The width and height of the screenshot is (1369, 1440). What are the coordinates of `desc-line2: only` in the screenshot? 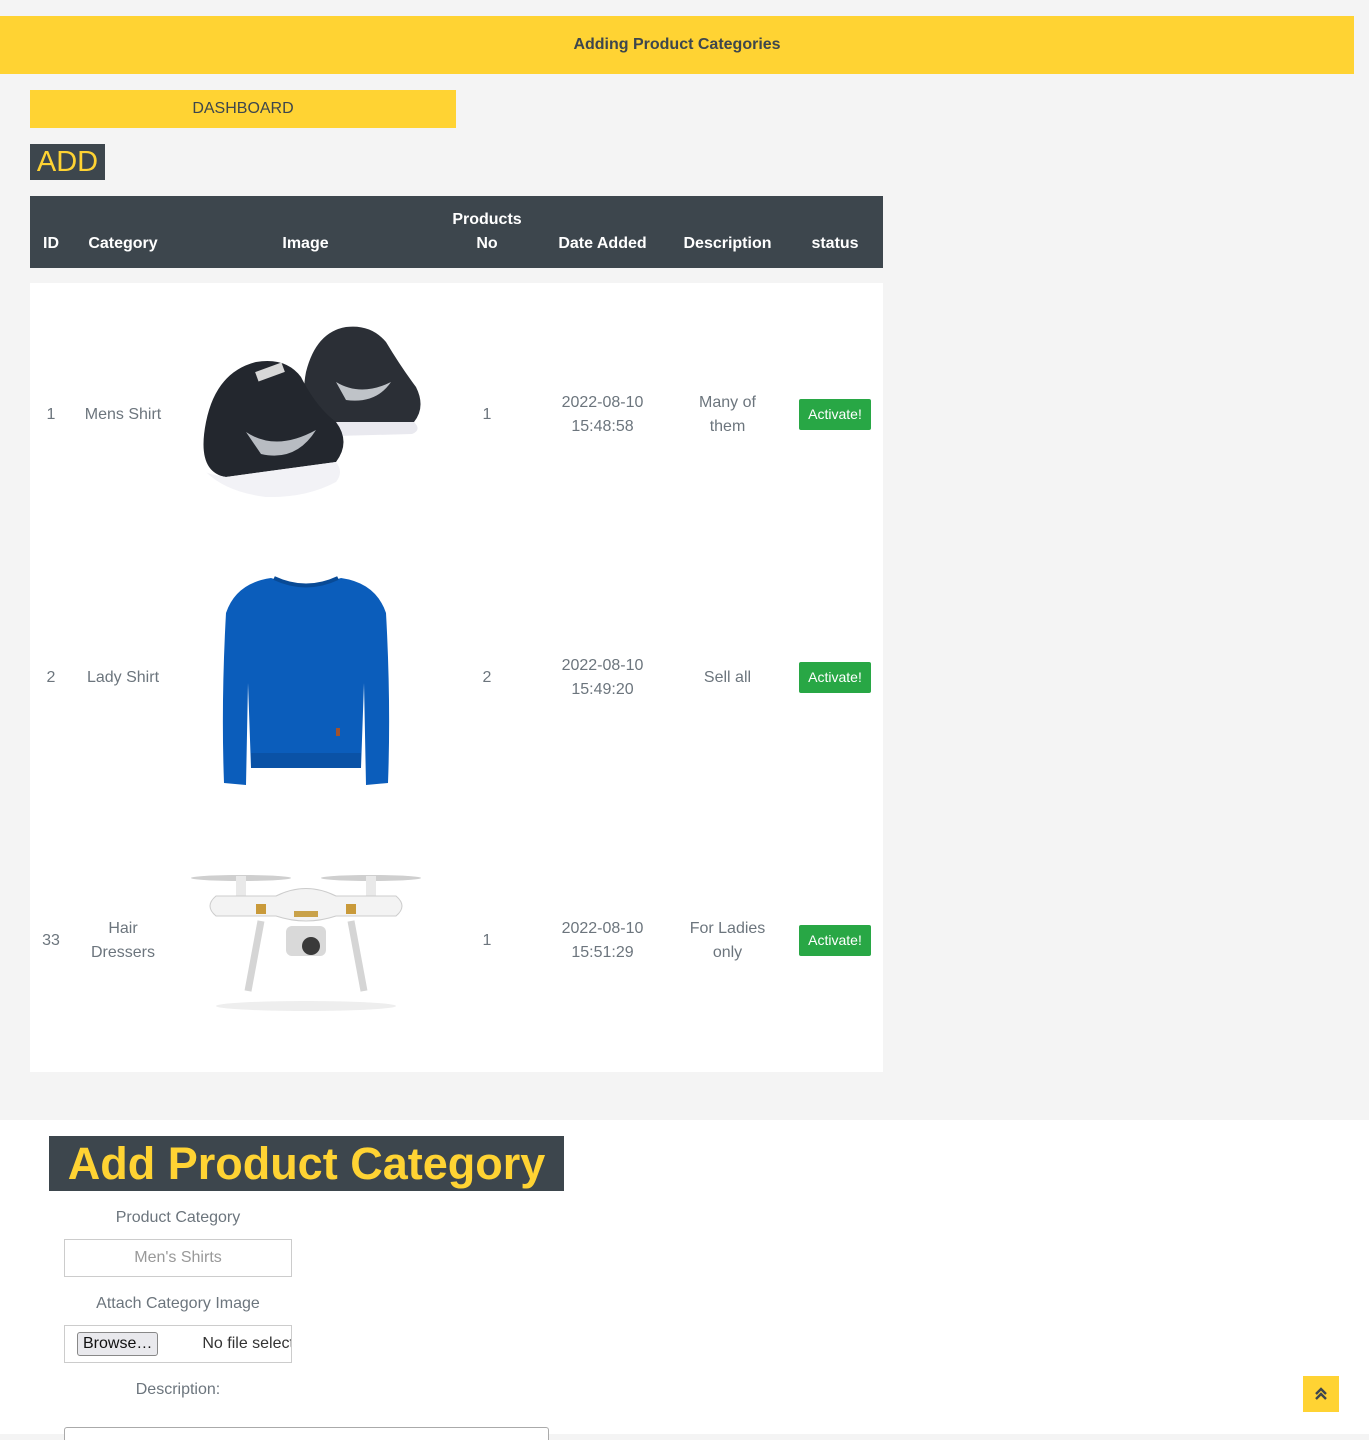 It's located at (727, 952).